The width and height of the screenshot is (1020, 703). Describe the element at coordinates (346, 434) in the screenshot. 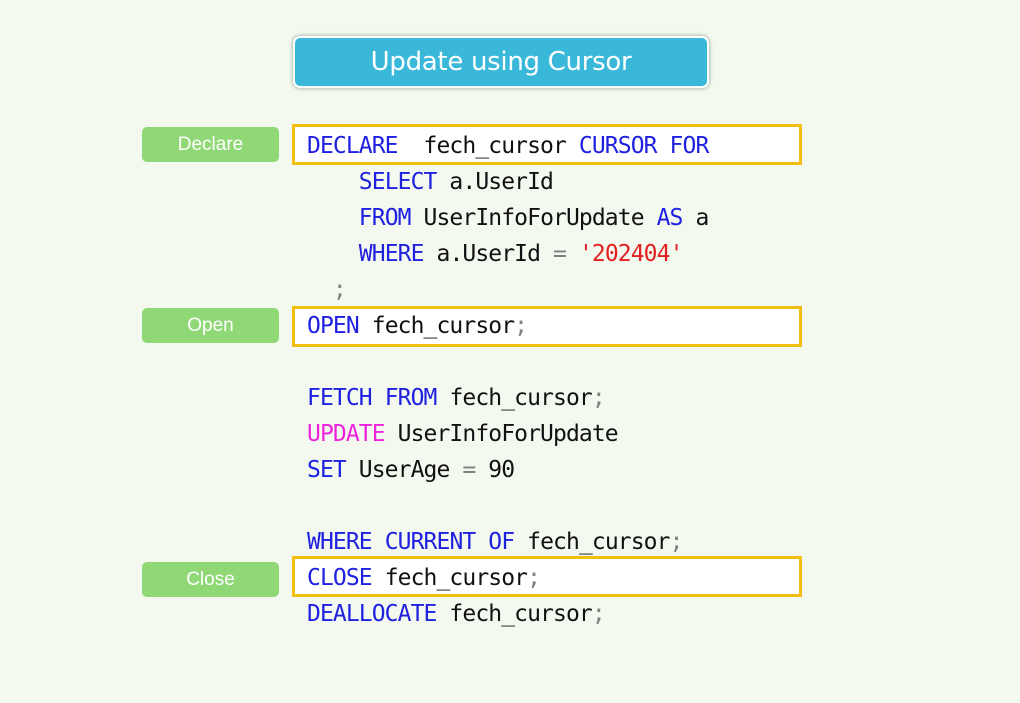

I see `code-keyword: UPDATE` at that location.